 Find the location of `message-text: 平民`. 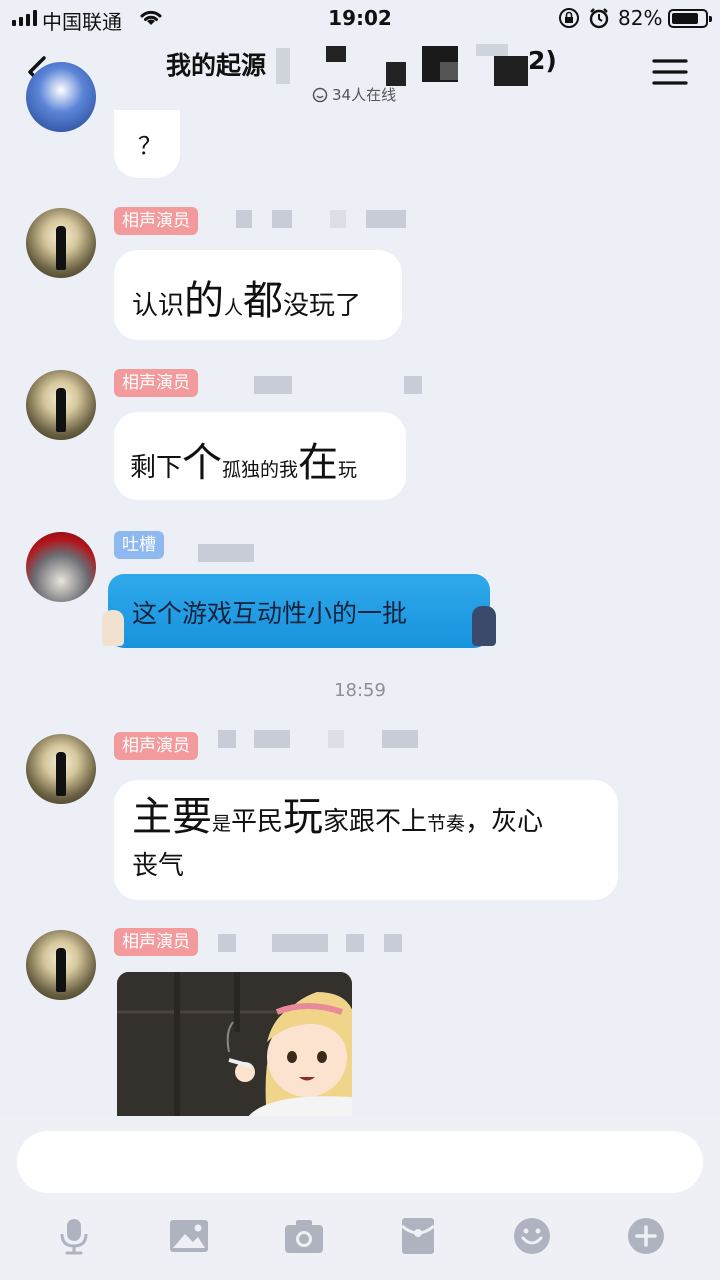

message-text: 平民 is located at coordinates (257, 822).